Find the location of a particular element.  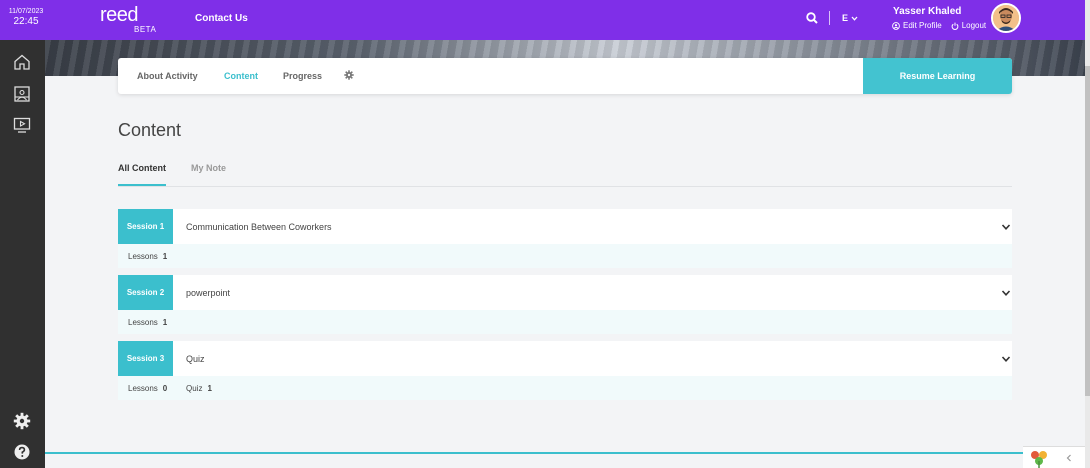

flower-logo-icon is located at coordinates (1039, 459).